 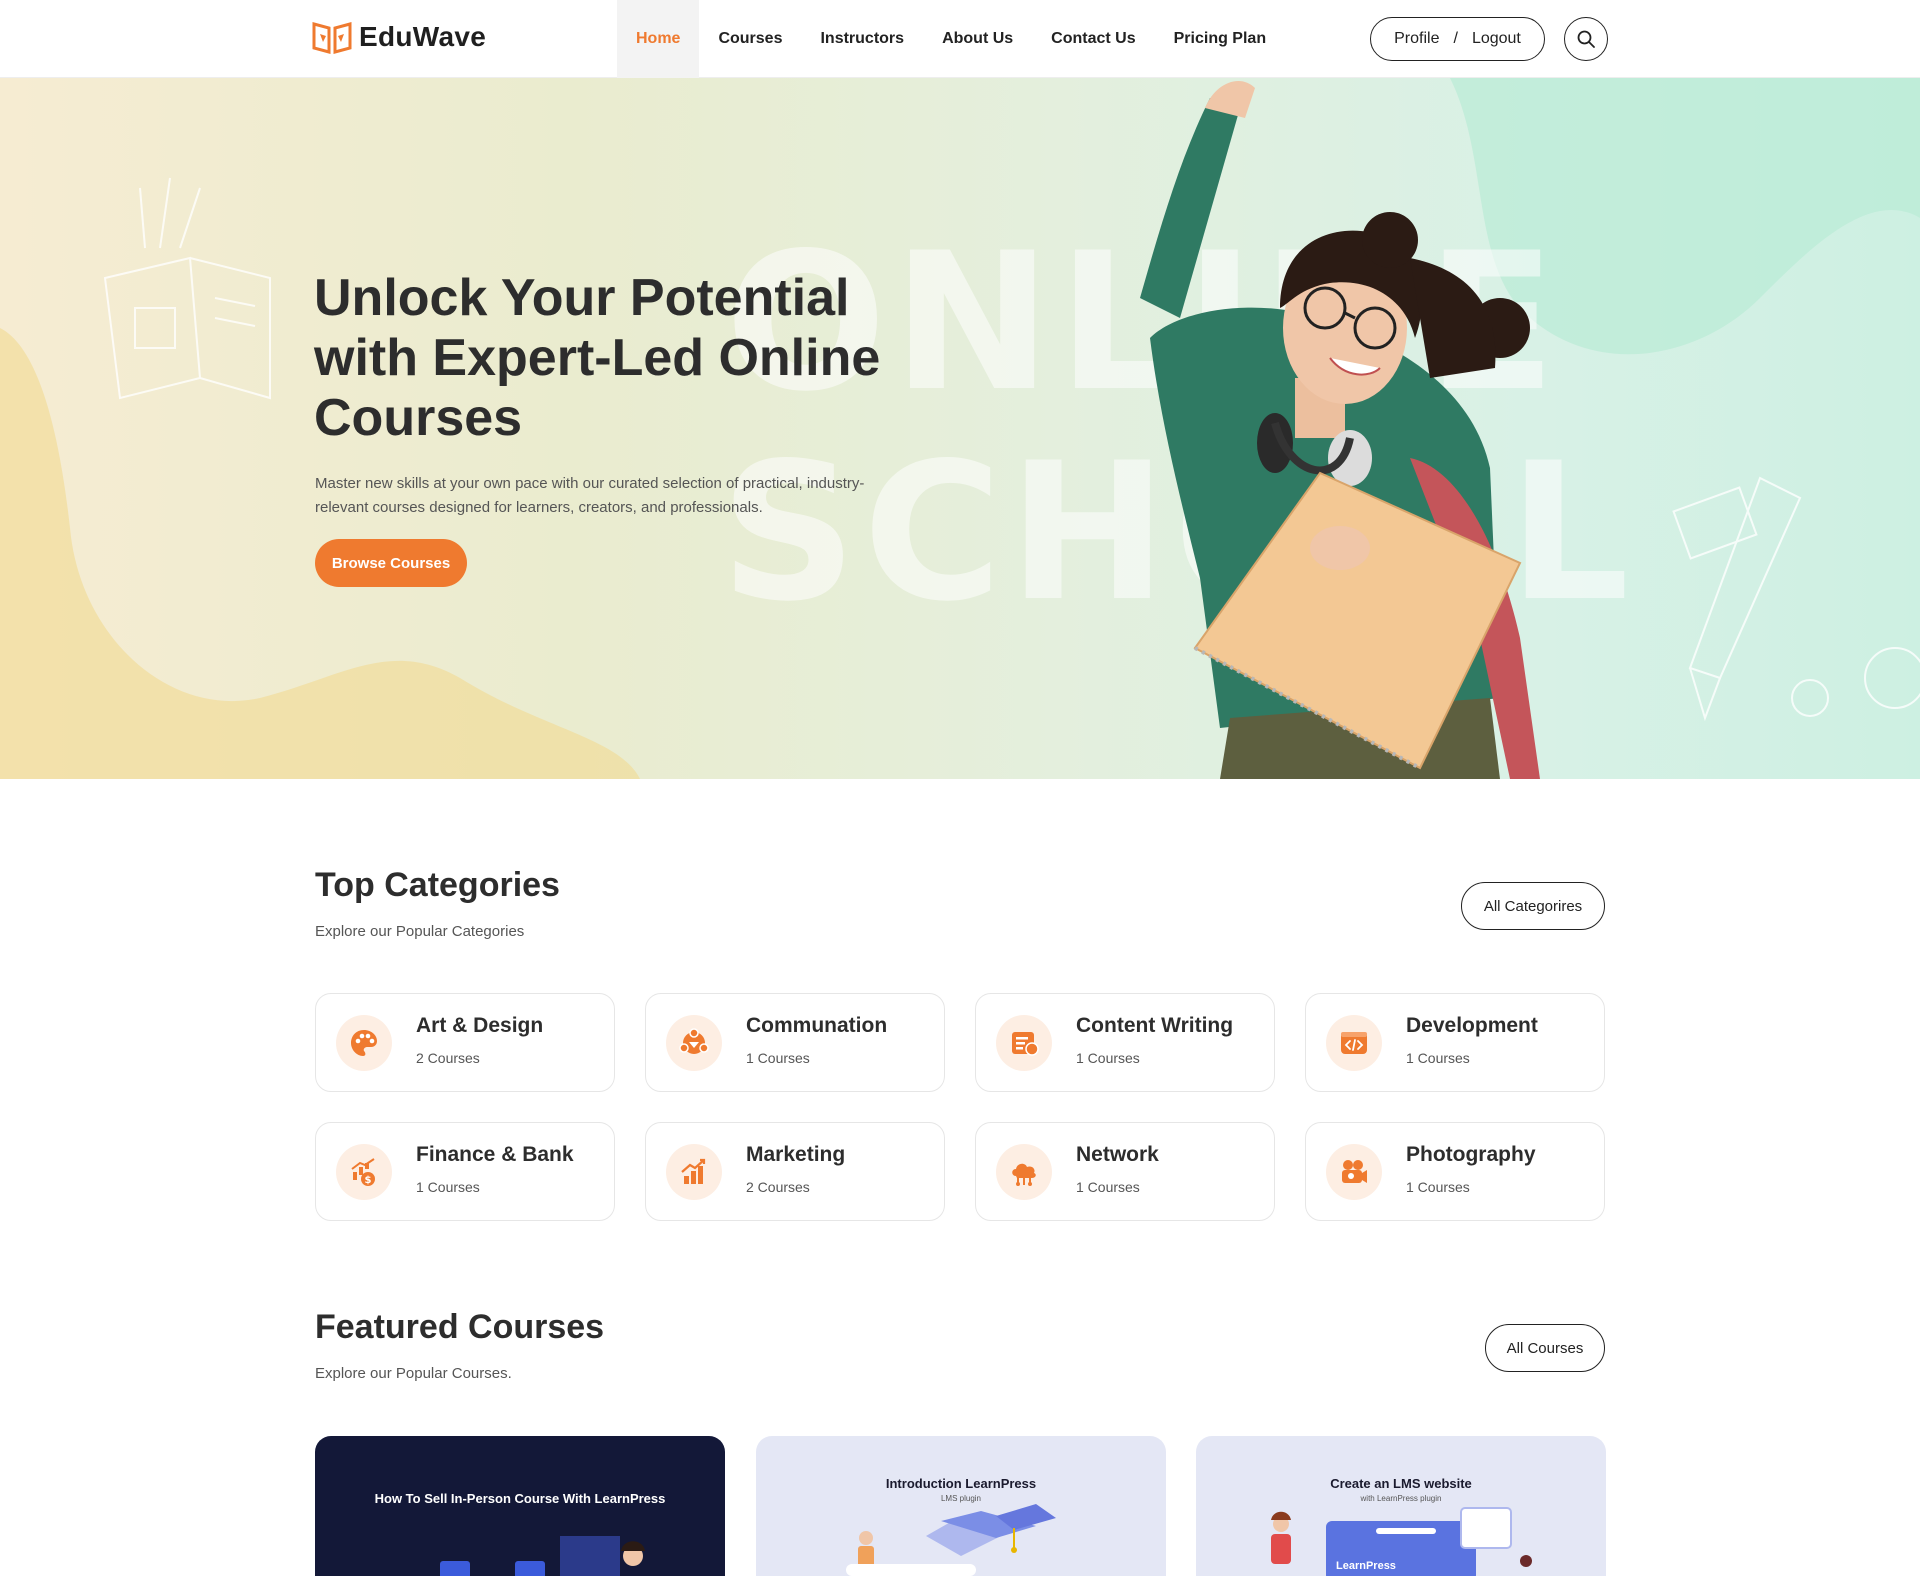 I want to click on category-card-art-design: Art & Design 2 Courses, so click(x=465, y=1042).